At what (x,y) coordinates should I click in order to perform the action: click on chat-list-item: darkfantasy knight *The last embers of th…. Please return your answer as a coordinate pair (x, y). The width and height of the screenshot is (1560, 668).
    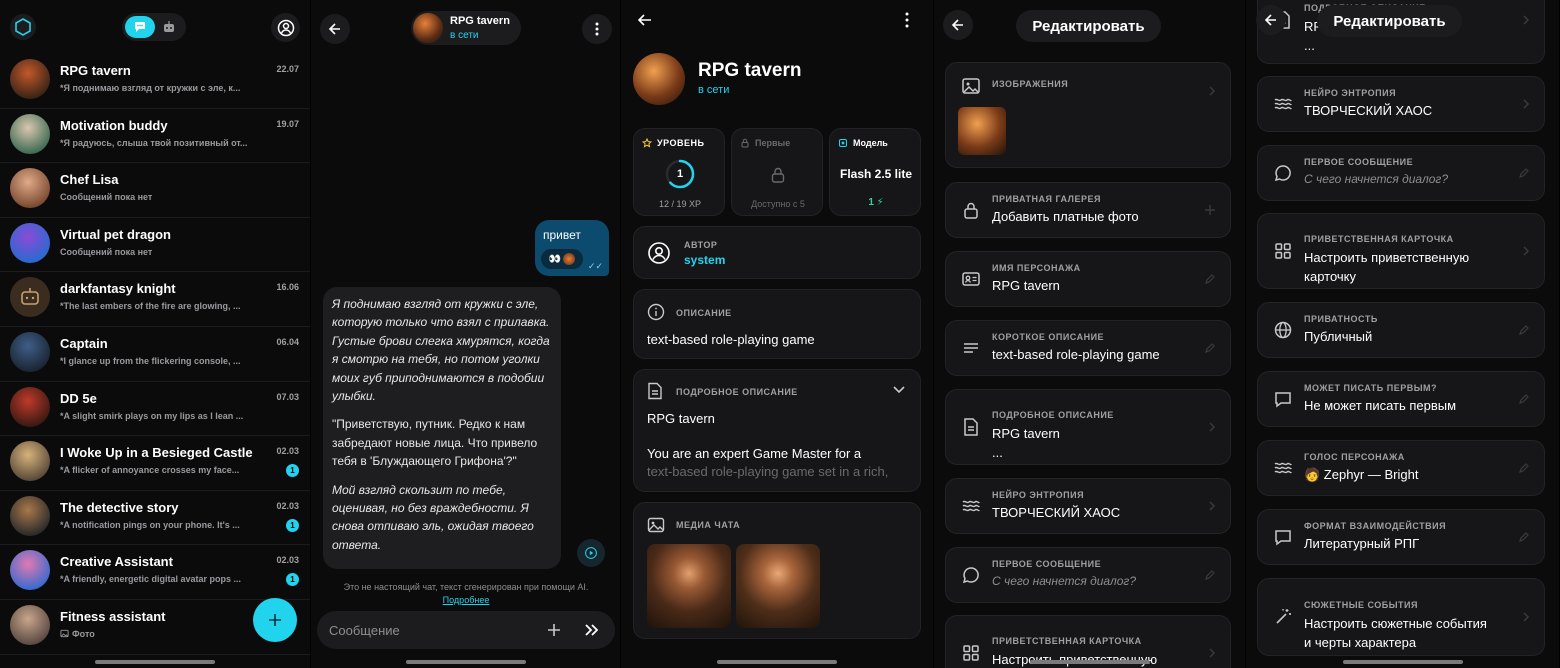
    Looking at the image, I should click on (155, 299).